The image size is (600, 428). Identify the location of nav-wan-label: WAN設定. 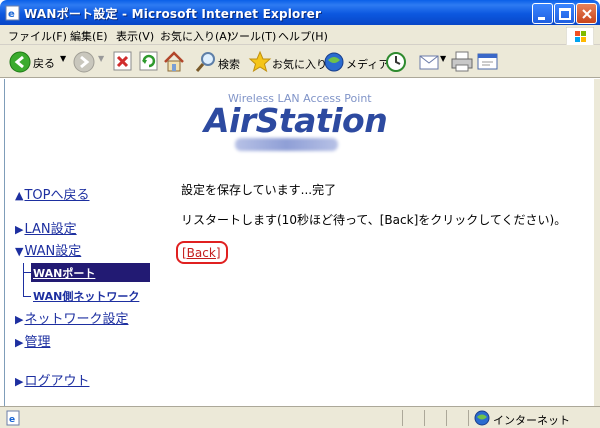
(53, 251).